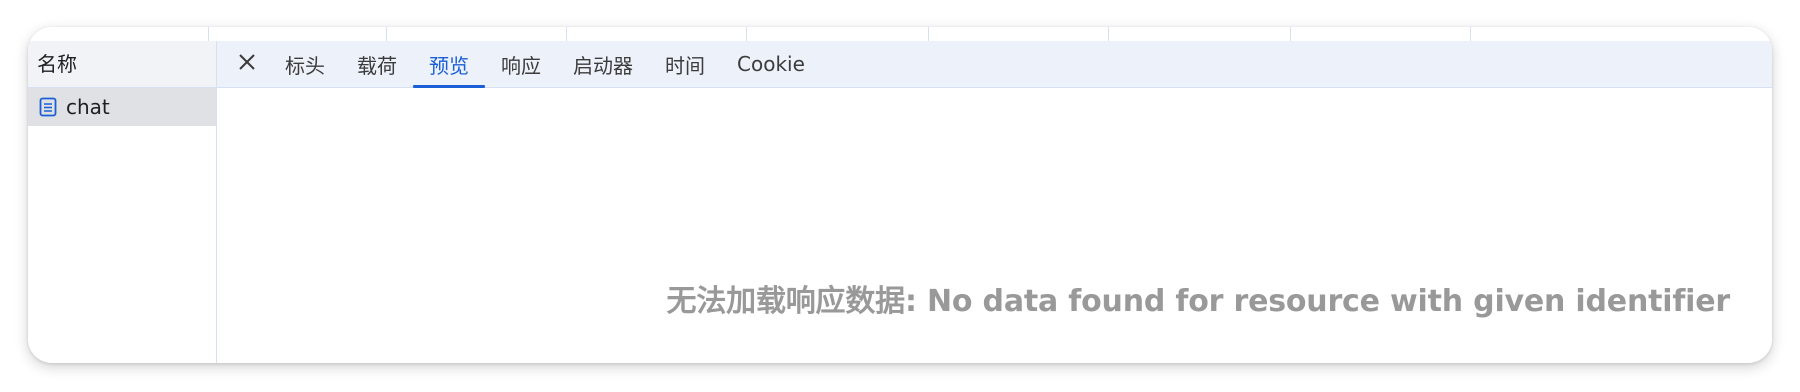 Image resolution: width=1800 pixels, height=392 pixels. I want to click on request-list-sidebar: 名称 chat, so click(122, 202).